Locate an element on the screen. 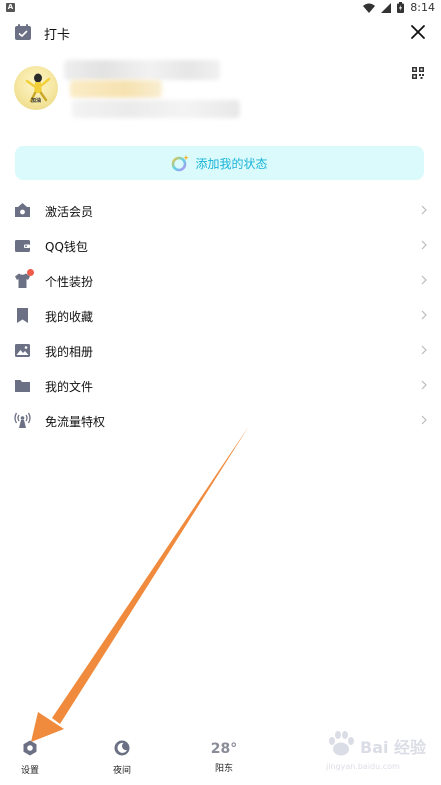  signal-icon is located at coordinates (386, 7).